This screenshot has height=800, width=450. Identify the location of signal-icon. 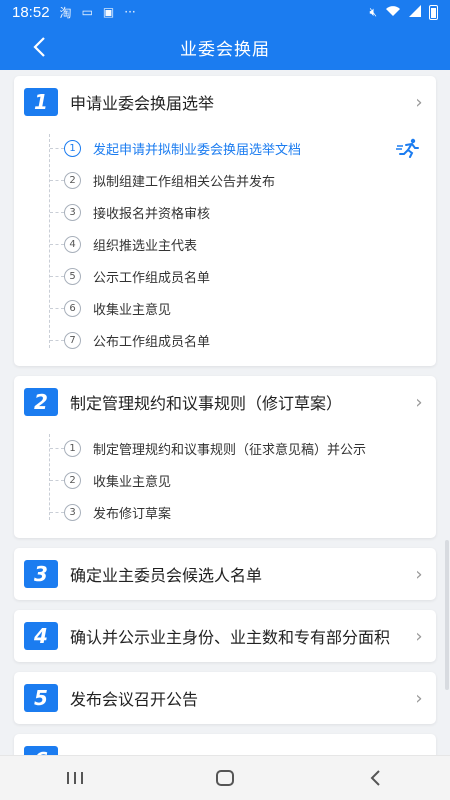
(415, 12).